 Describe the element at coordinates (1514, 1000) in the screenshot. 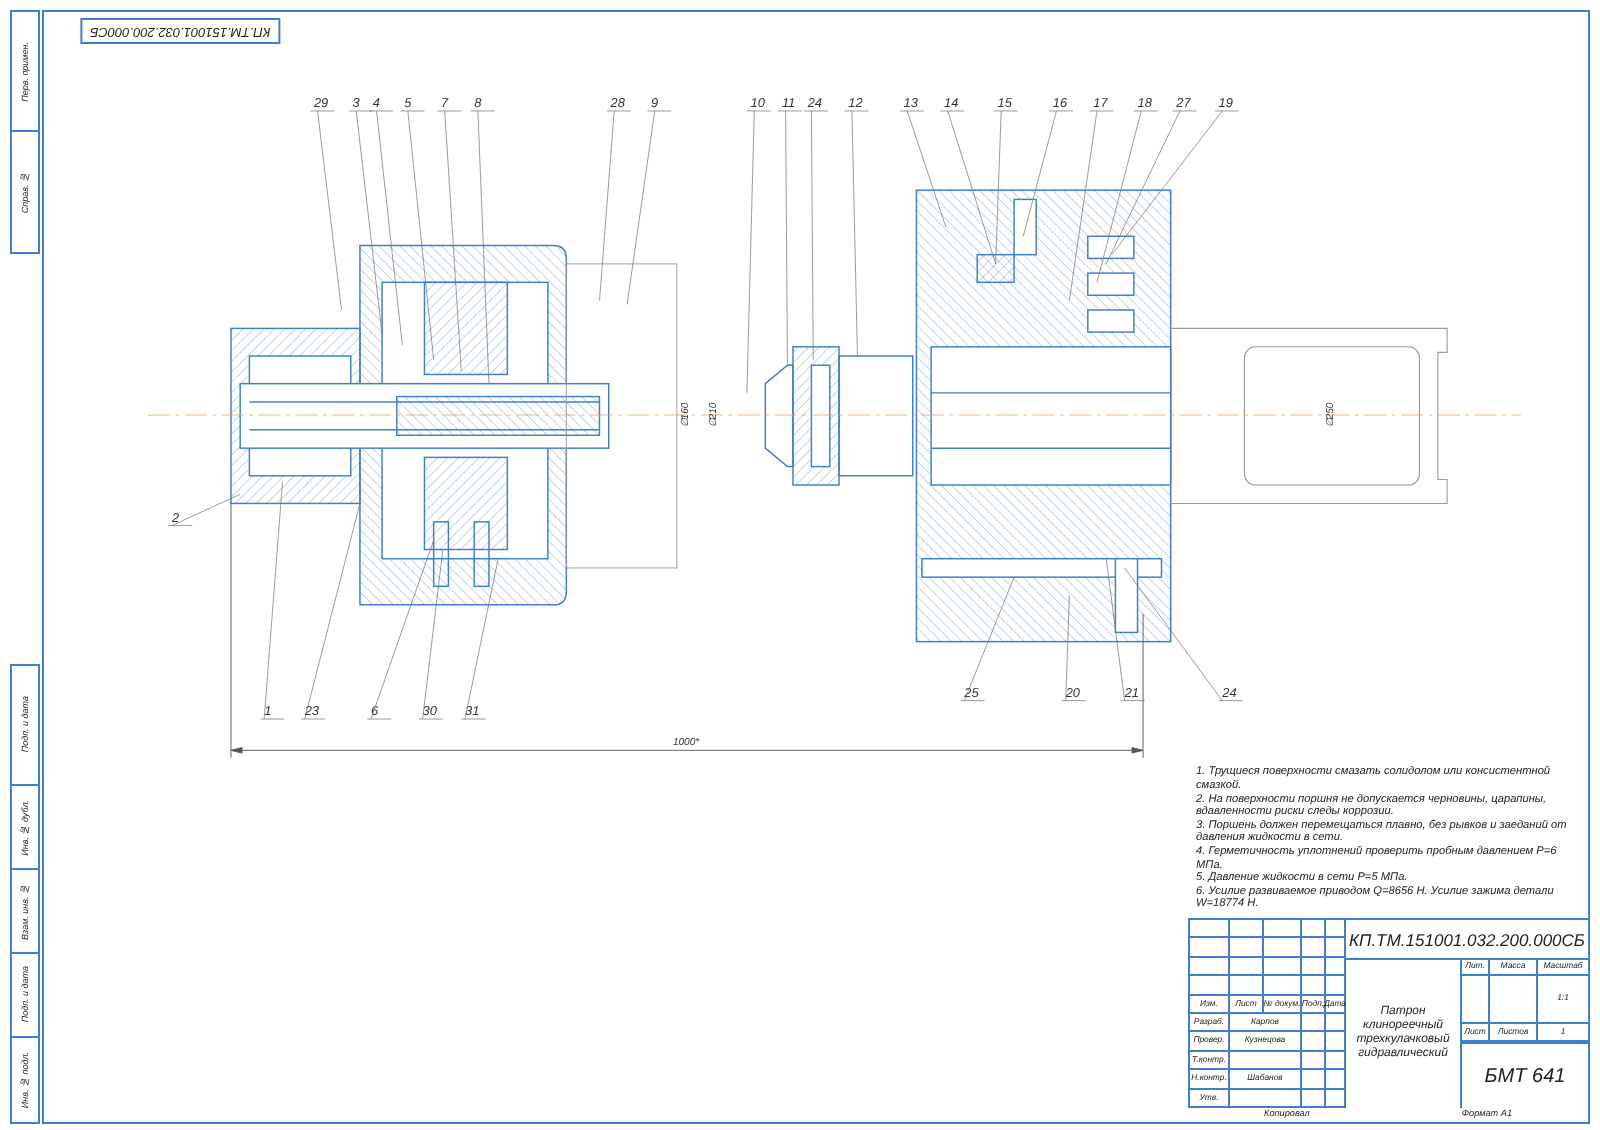

I see `empty-cell` at that location.